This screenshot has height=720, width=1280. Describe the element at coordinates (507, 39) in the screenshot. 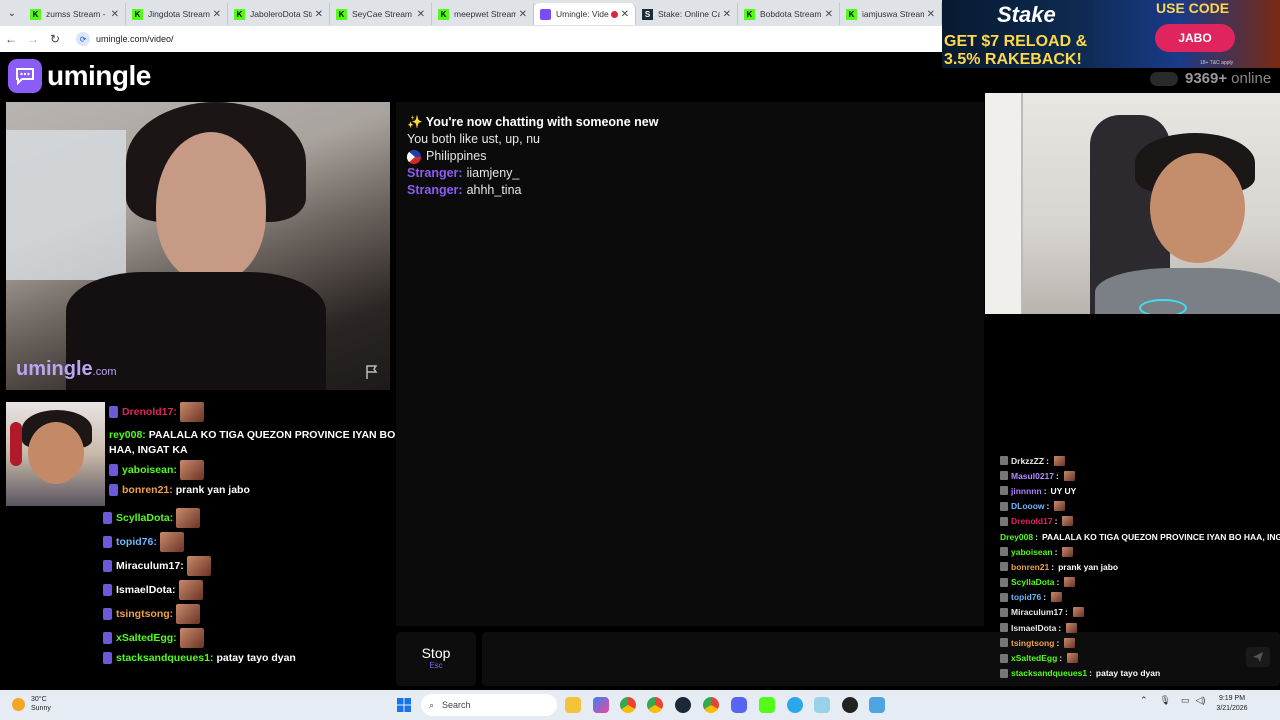

I see `url-field: ⟳ umingle.com/video/` at that location.